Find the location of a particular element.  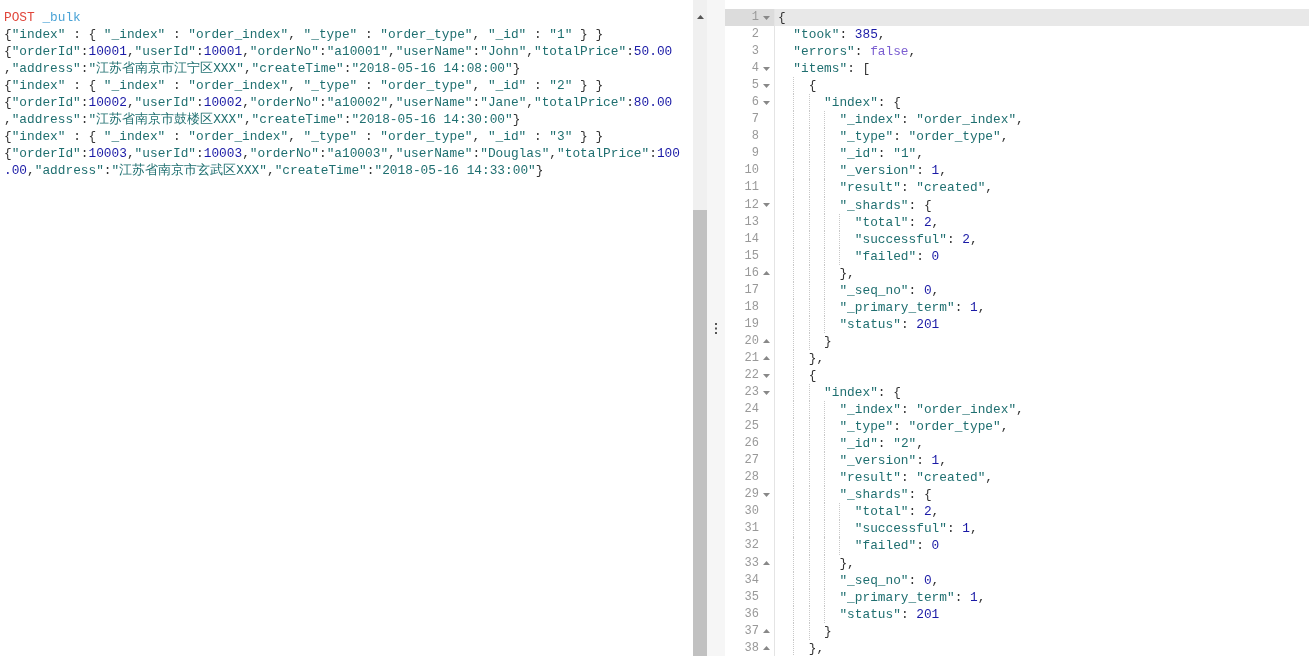

code-line: {"orderId":10003,"userId":10003,"orderNo":"a10003","userName":"Douglas","totalPrice":100 is located at coordinates (342, 153).